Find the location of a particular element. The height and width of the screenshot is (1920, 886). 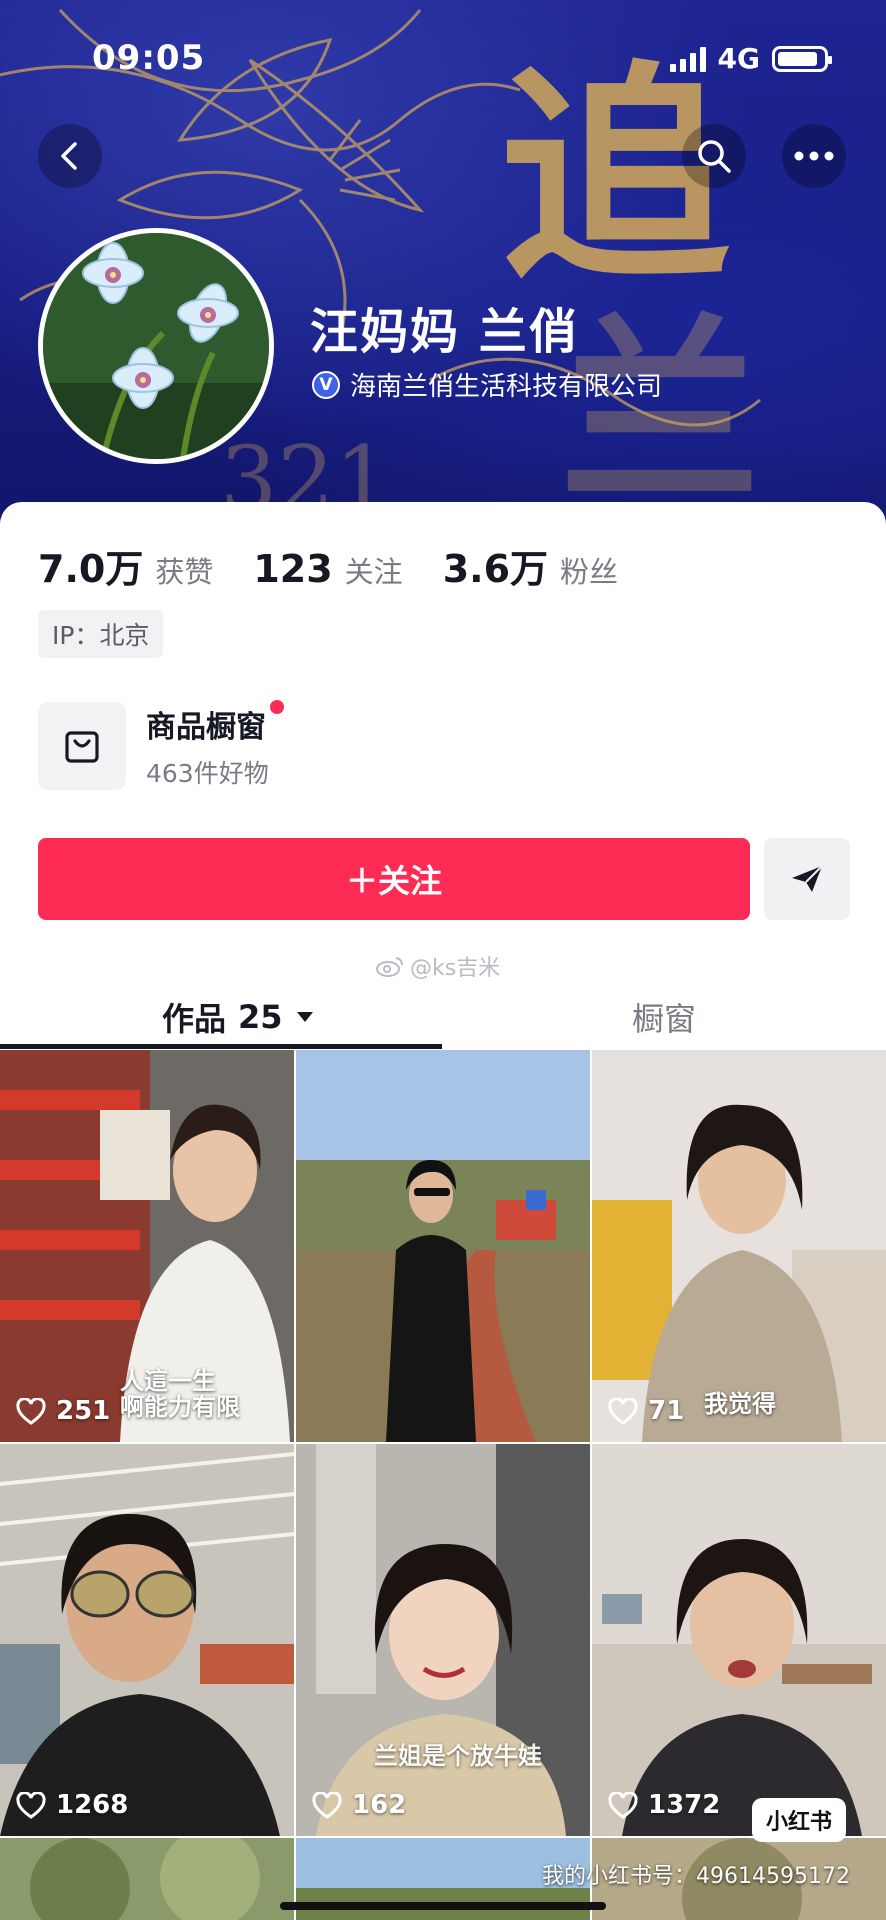

shopping-bag-icon is located at coordinates (82, 747).